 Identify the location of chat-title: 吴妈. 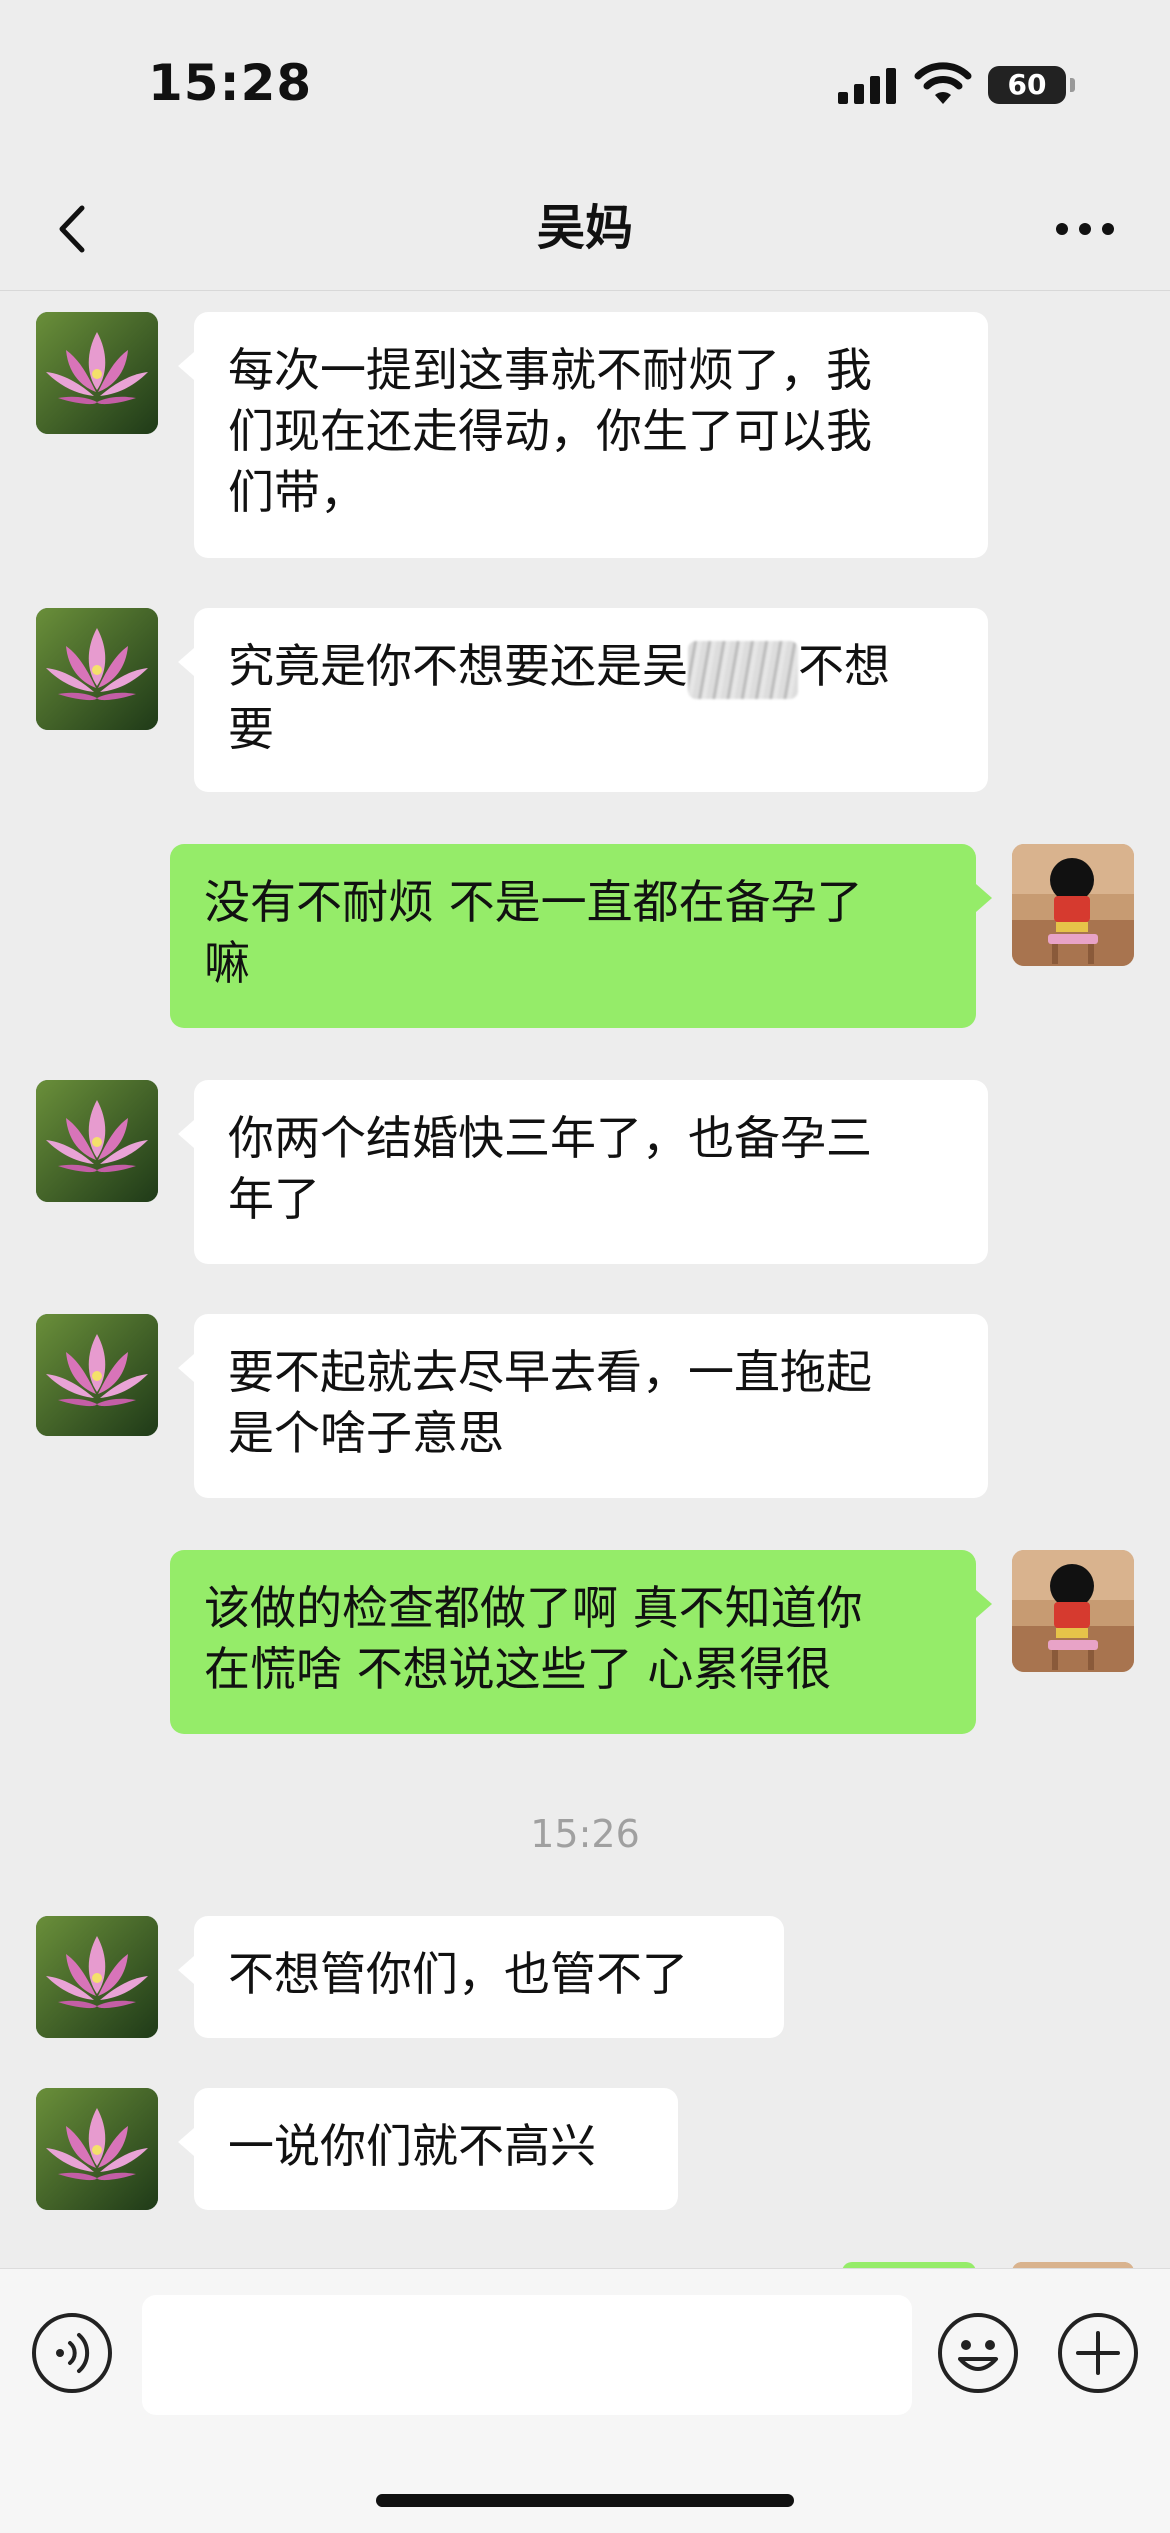
(584, 228).